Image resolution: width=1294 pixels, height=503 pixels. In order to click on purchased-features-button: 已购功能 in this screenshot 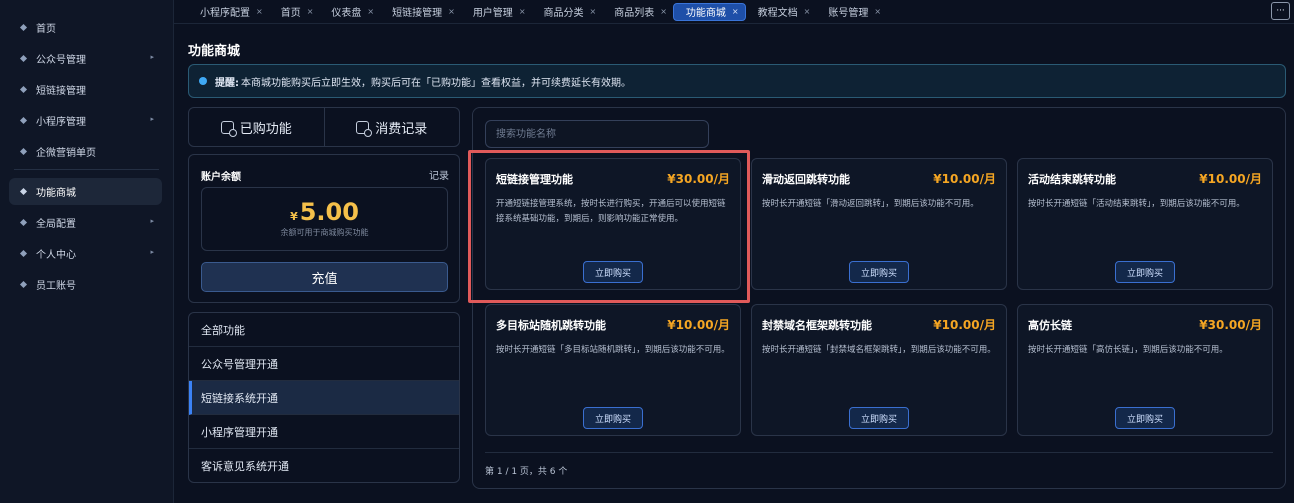, I will do `click(256, 127)`.